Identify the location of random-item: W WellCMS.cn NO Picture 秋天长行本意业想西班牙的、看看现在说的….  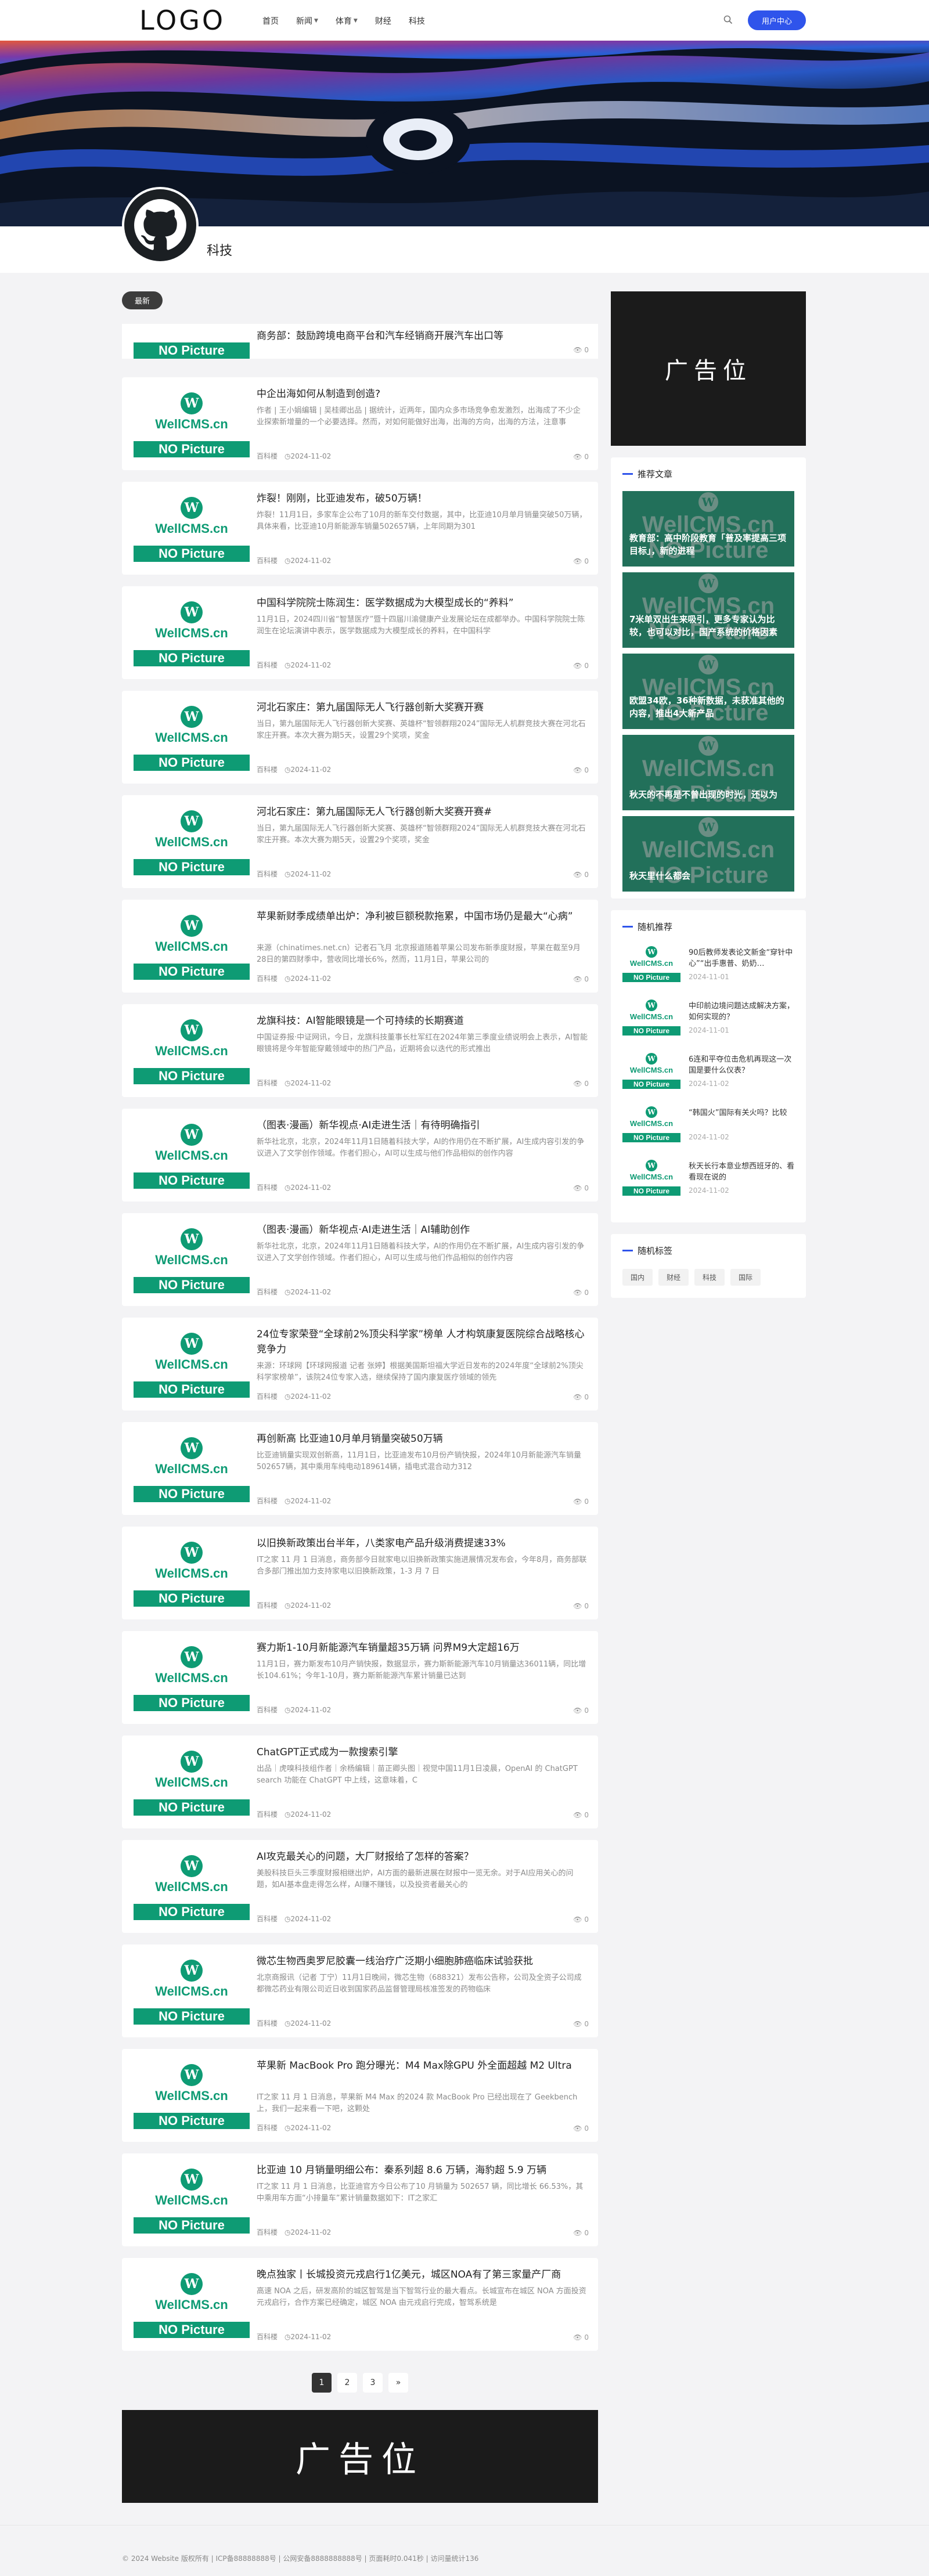
(708, 1181).